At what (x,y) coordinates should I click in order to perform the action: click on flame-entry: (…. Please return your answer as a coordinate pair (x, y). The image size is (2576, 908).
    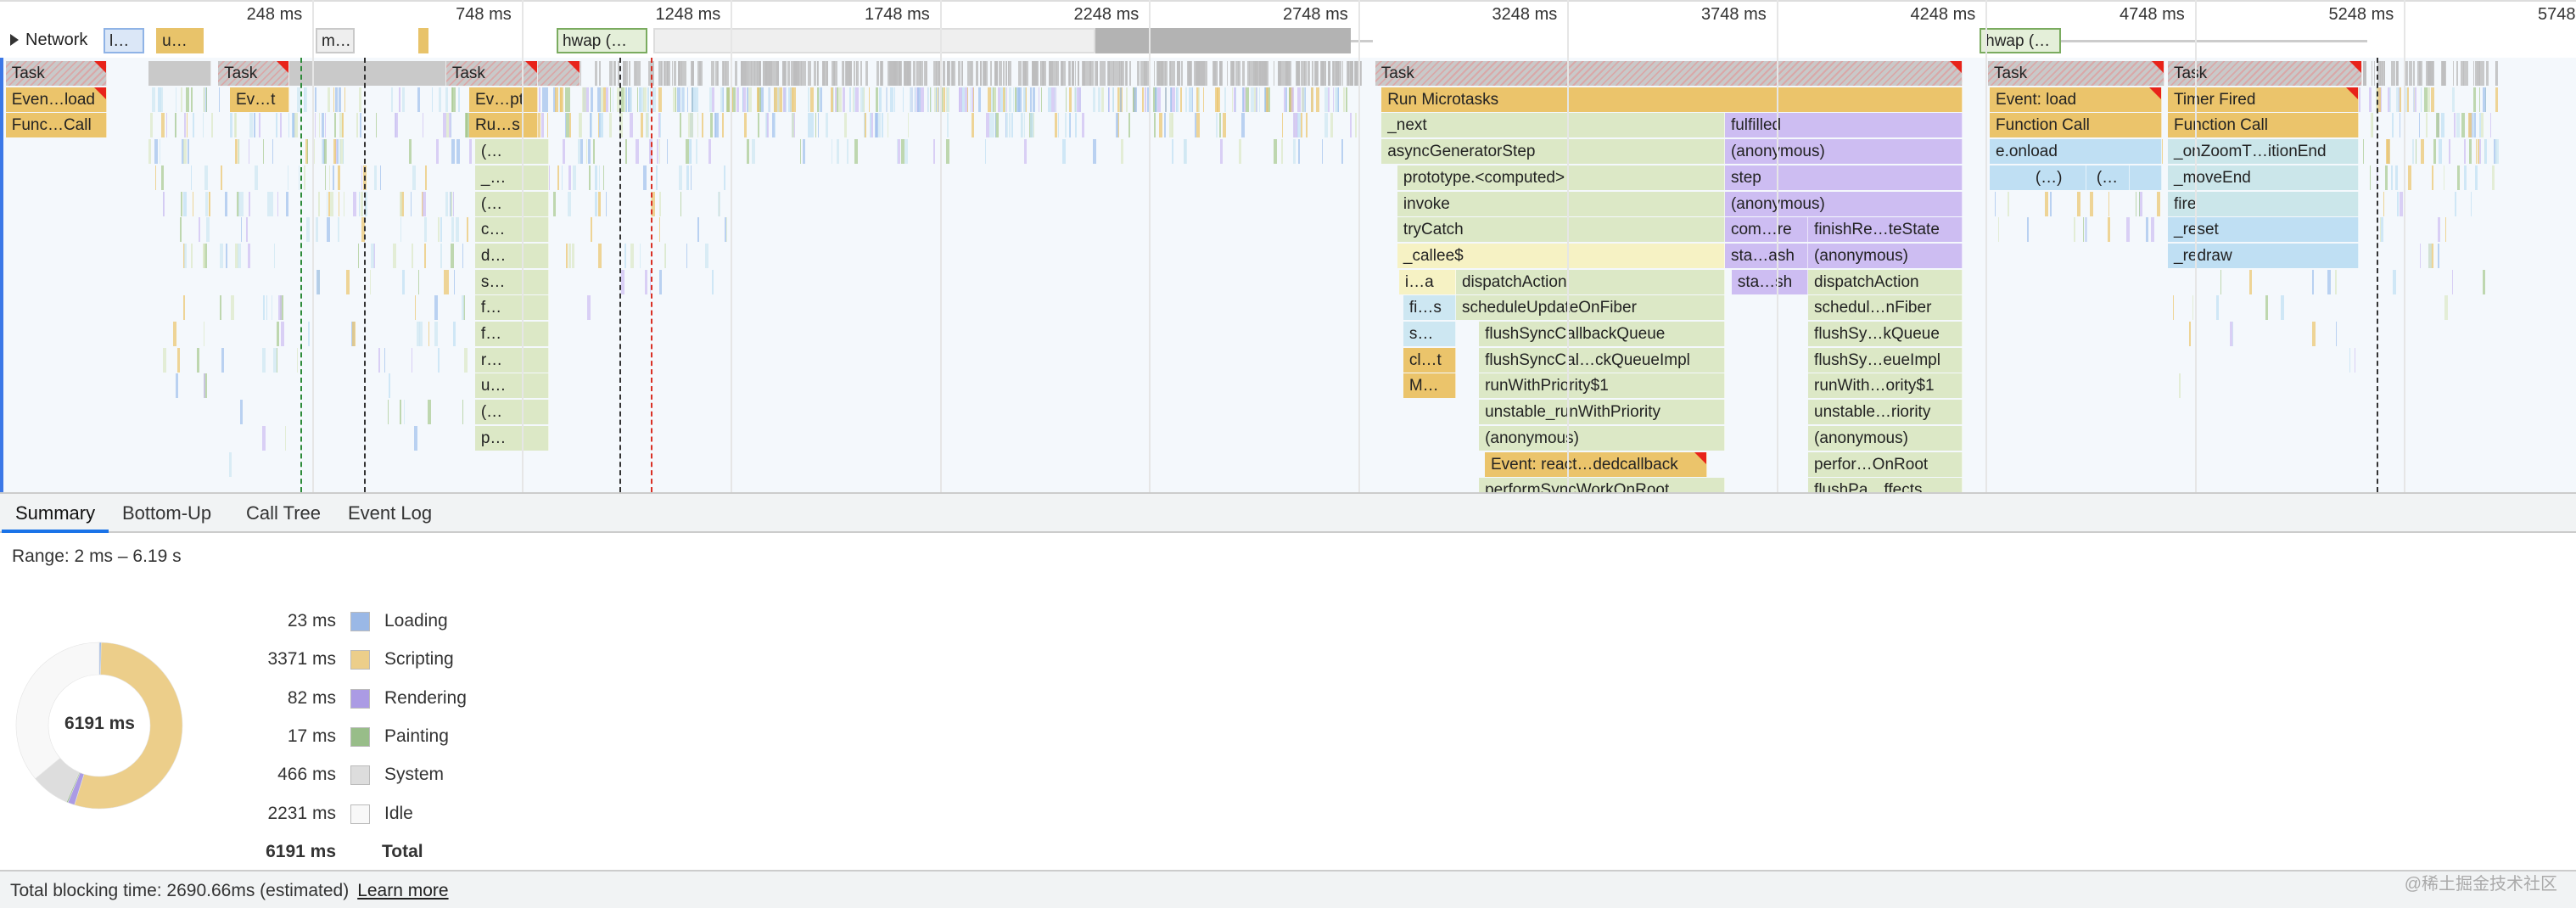
    Looking at the image, I should click on (2110, 177).